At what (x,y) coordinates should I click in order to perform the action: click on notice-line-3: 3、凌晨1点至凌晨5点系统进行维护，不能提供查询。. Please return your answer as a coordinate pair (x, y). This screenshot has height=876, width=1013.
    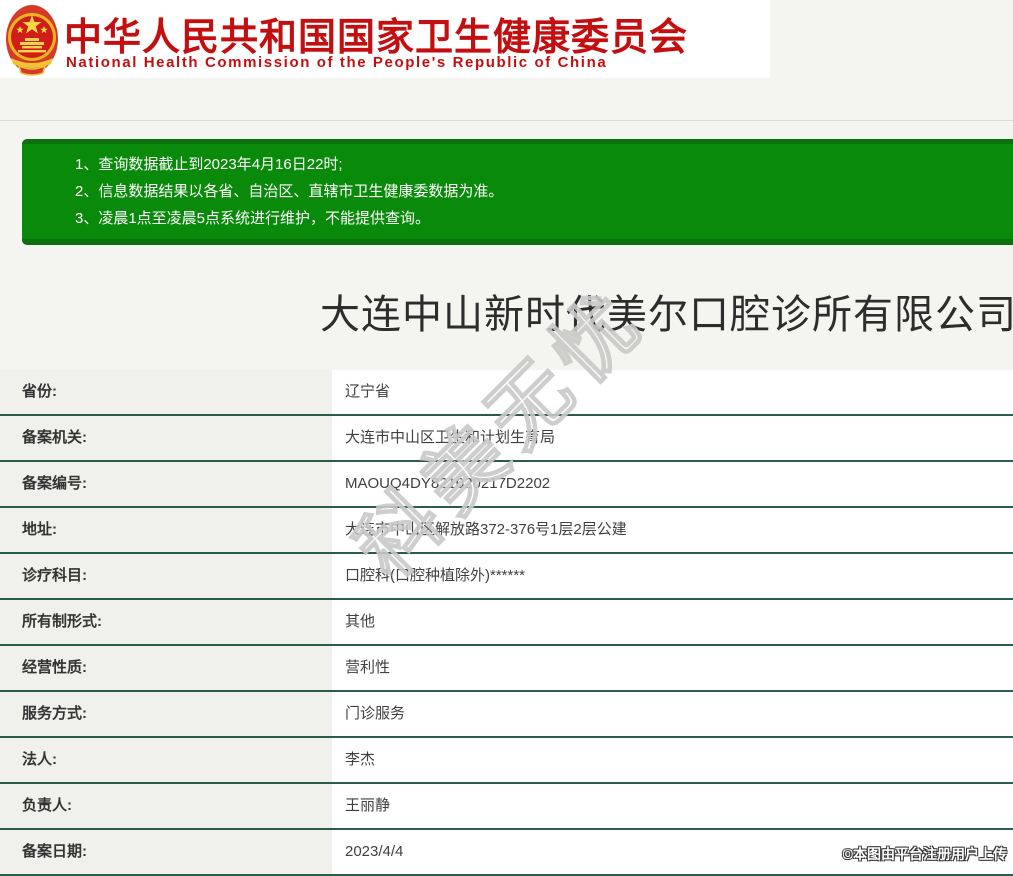
    Looking at the image, I should click on (253, 218).